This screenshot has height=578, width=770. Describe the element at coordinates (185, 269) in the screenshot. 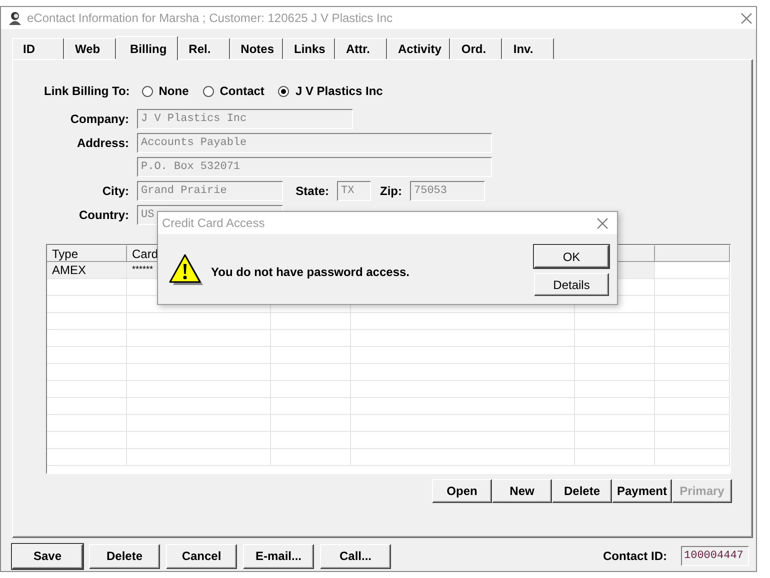

I see `warning-icon` at that location.